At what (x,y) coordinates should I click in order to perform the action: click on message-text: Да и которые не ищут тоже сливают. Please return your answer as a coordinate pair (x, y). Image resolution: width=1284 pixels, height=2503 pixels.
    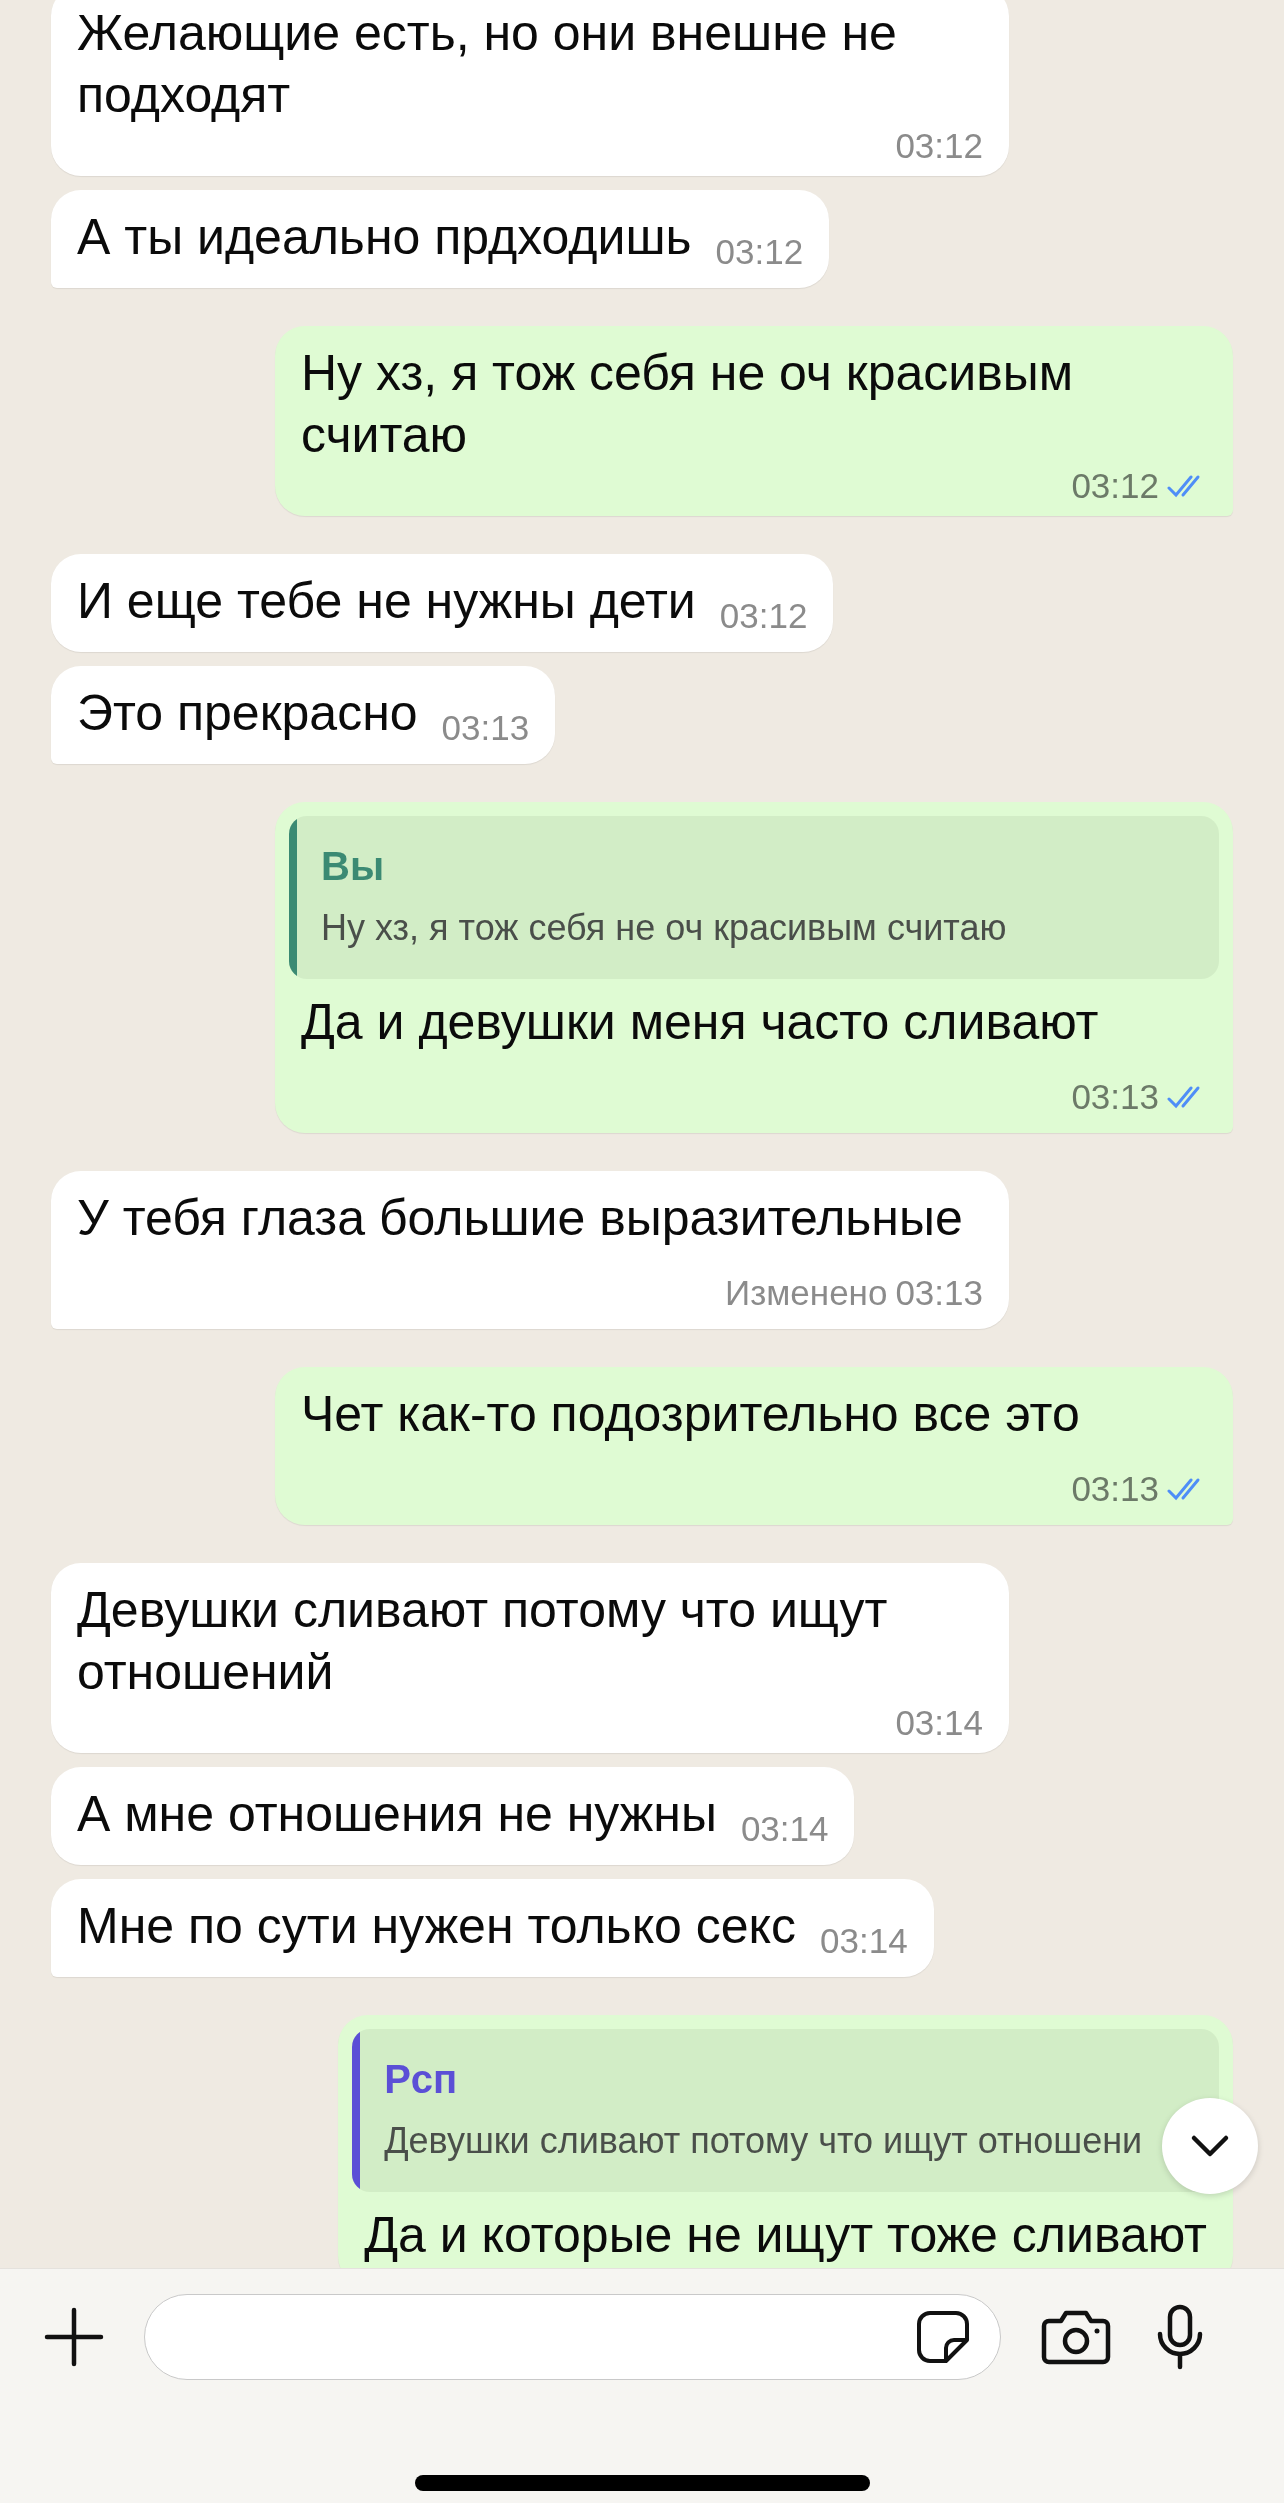
    Looking at the image, I should click on (785, 2235).